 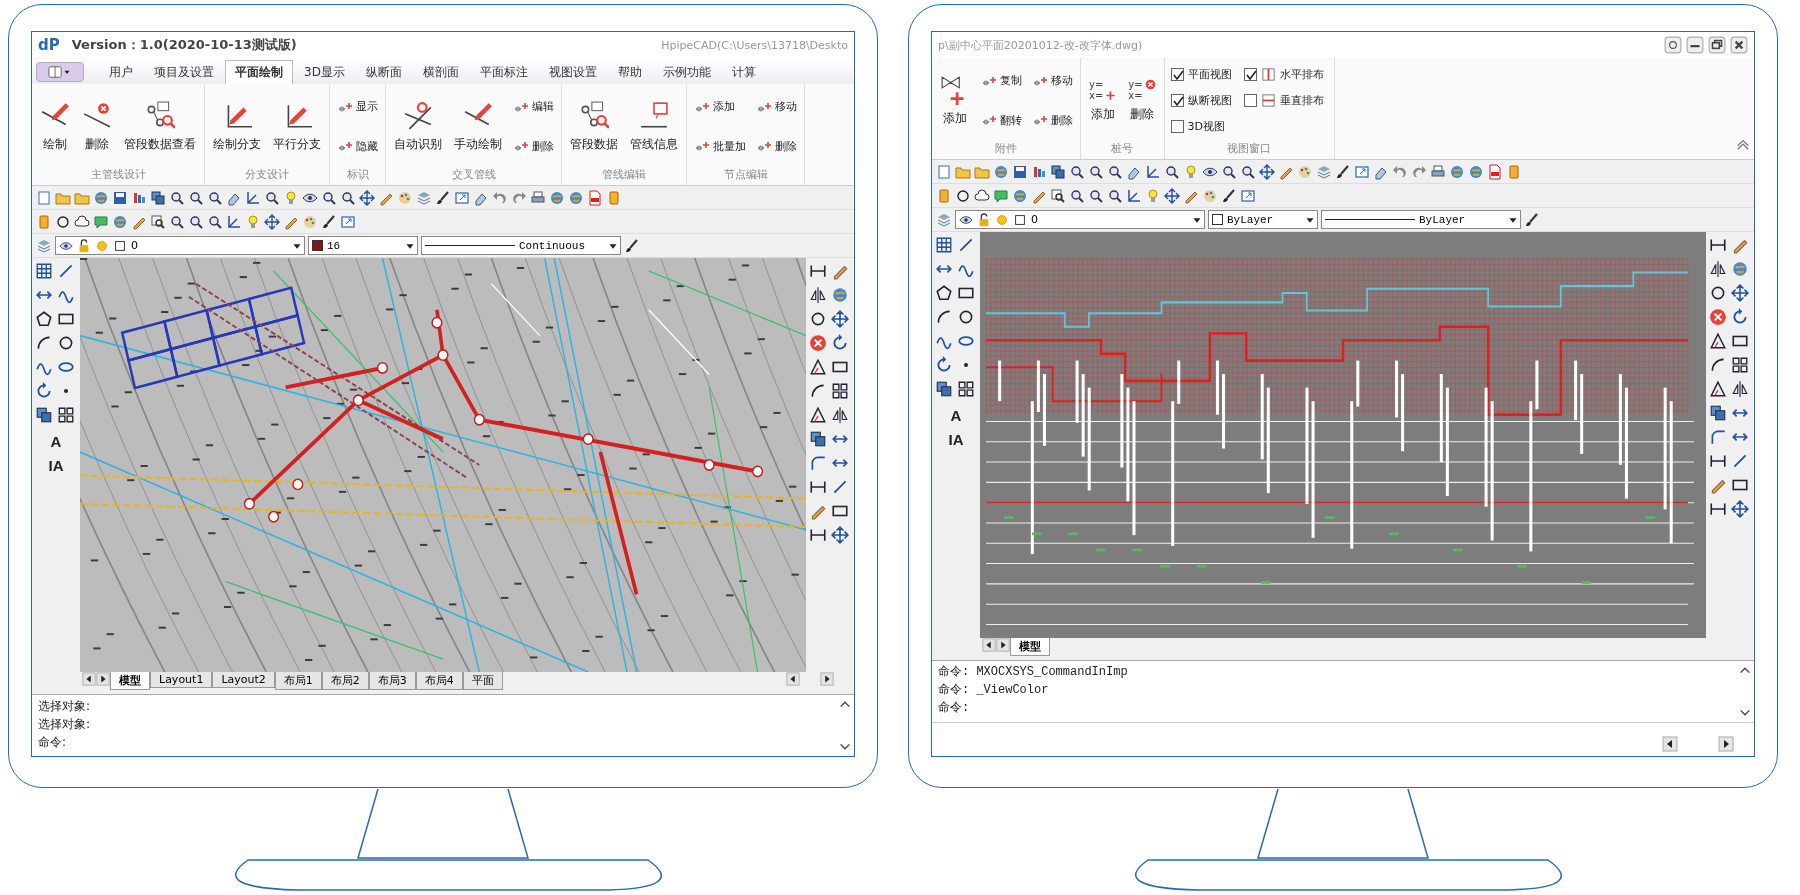 What do you see at coordinates (572, 72) in the screenshot?
I see `ribbon-tab: 视图设置` at bounding box center [572, 72].